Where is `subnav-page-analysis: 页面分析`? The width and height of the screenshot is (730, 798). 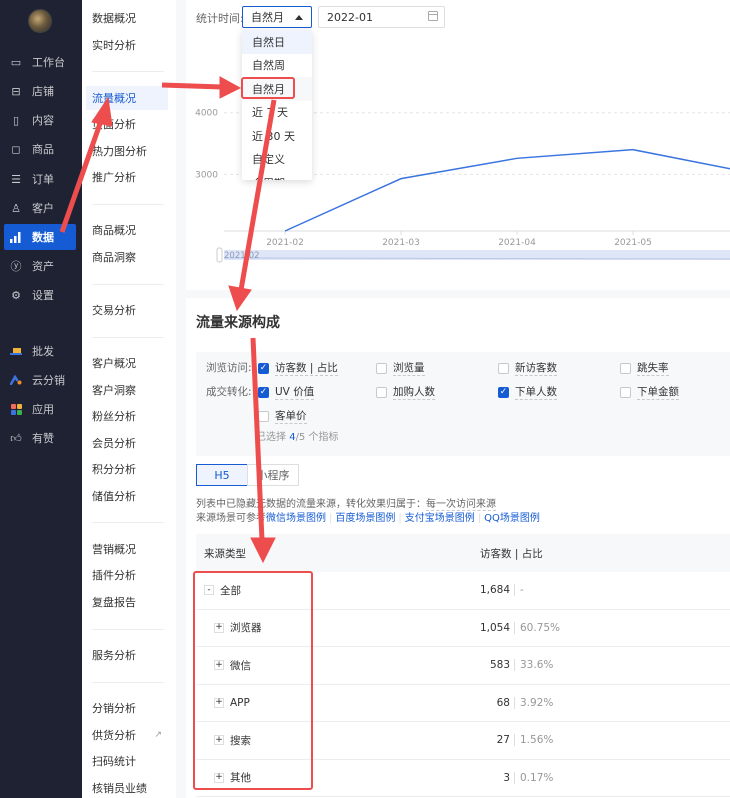
subnav-page-analysis: 页面分析 is located at coordinates (127, 124).